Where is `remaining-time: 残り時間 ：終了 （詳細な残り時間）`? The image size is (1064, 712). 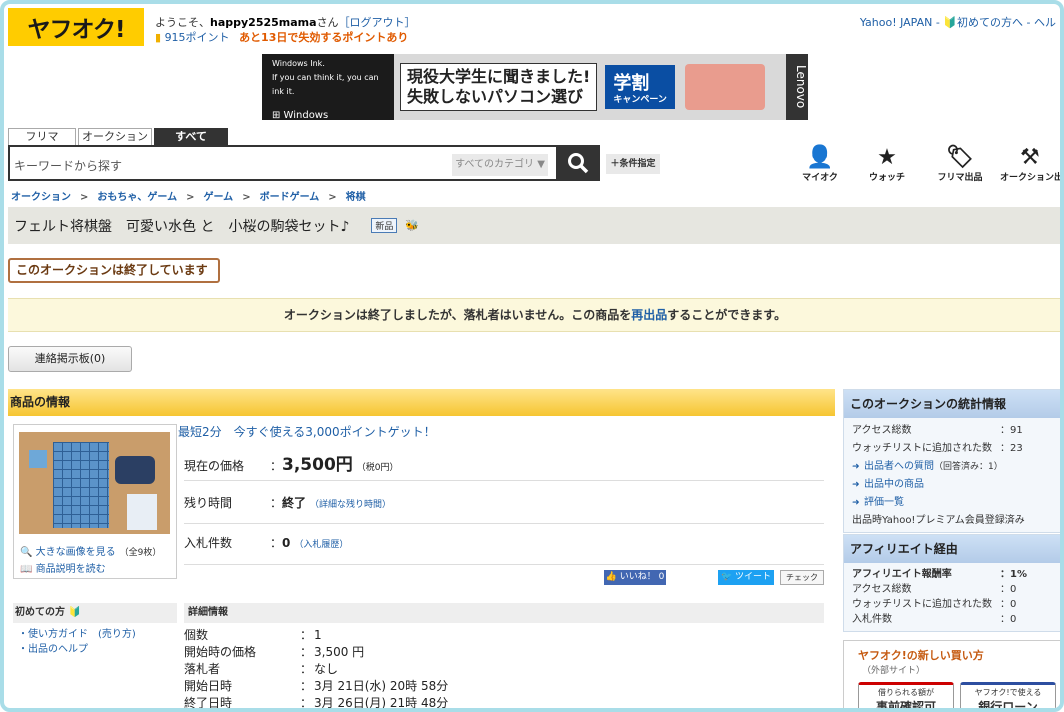 remaining-time: 残り時間 ：終了 （詳細な残り時間） is located at coordinates (287, 502).